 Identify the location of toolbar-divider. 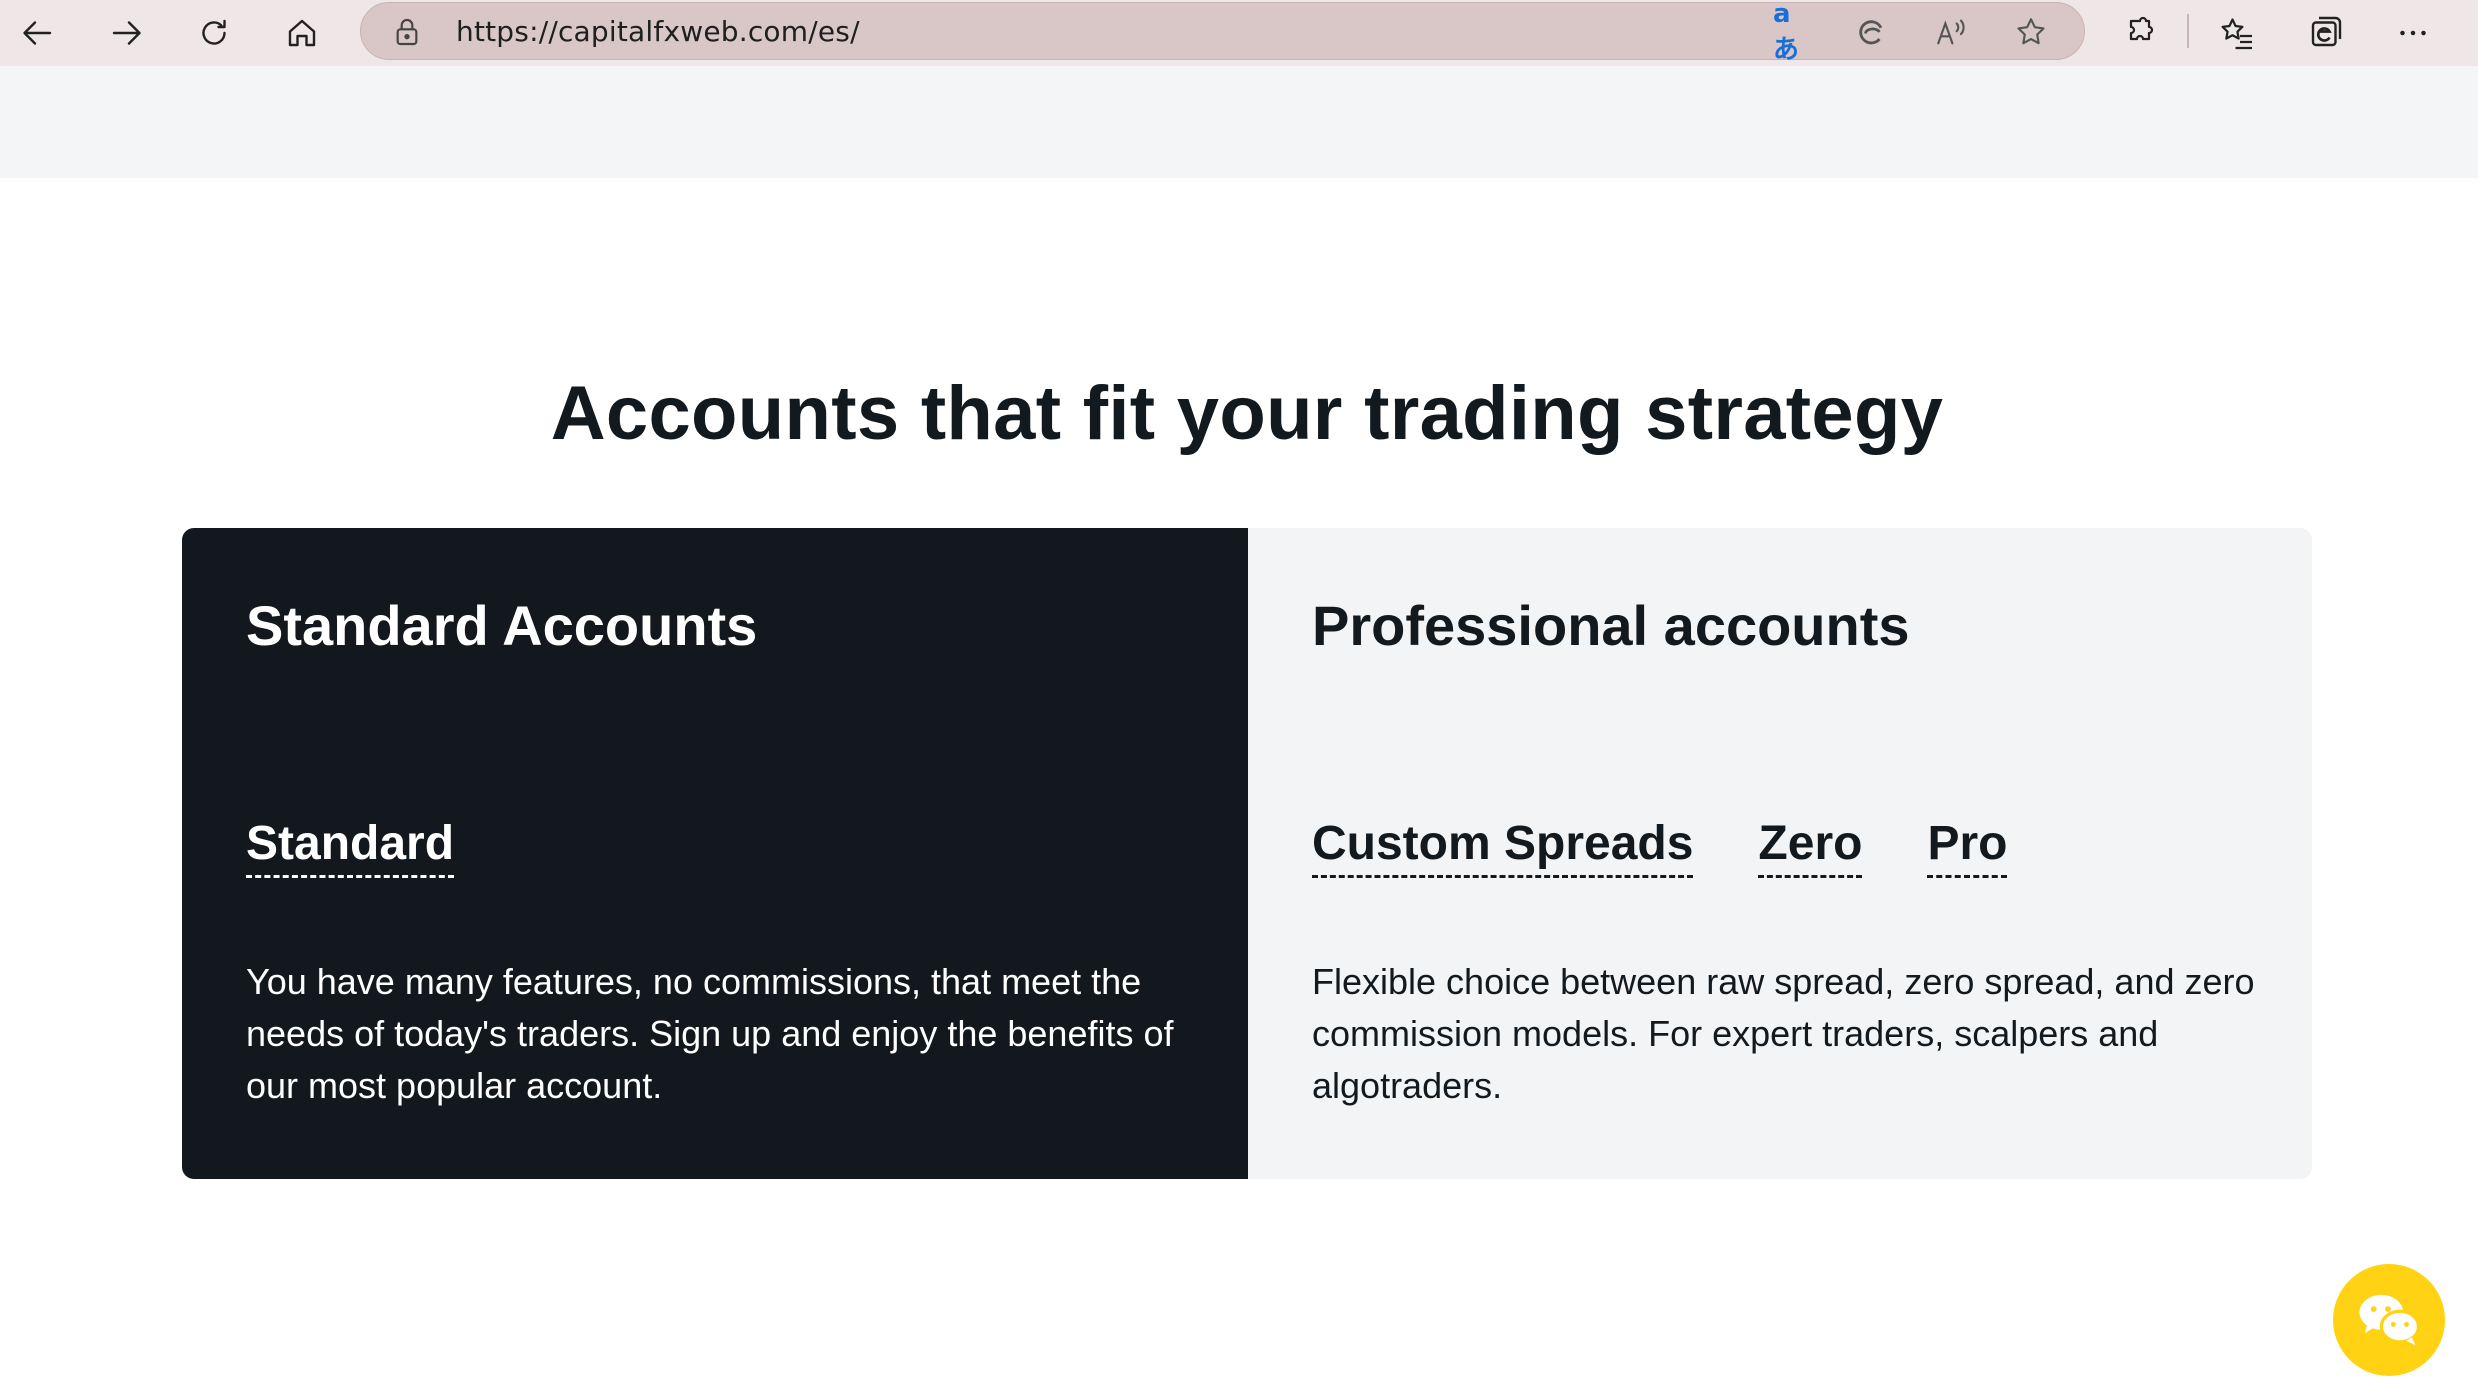
(2188, 31).